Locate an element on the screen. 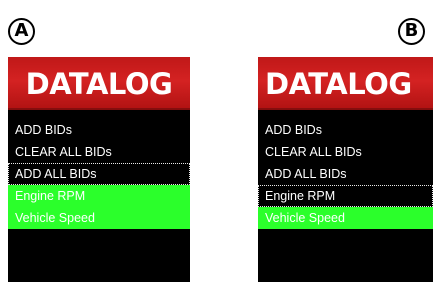 The height and width of the screenshot is (282, 433). panel-b-label: B is located at coordinates (411, 31).